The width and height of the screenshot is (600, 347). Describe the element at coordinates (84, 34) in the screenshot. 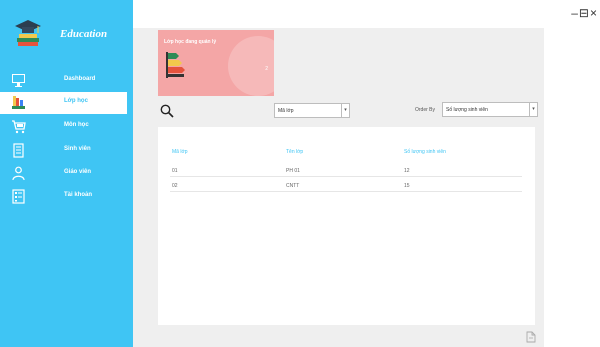

I see `app-title: Education` at that location.